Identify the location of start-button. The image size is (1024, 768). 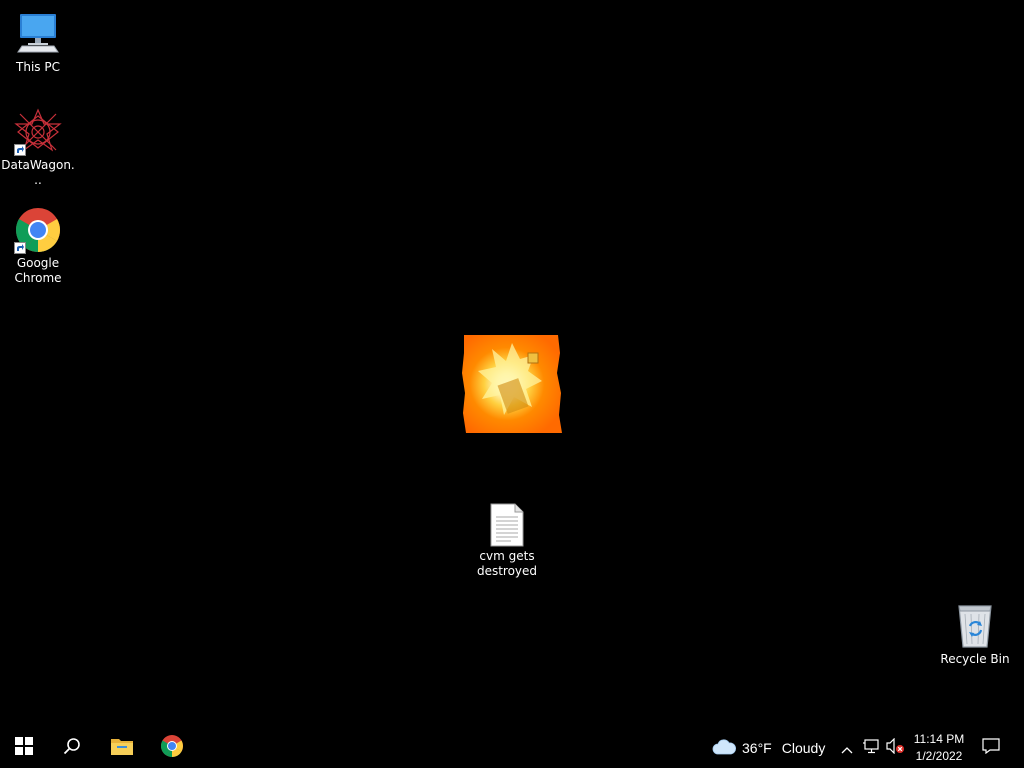
(24, 748).